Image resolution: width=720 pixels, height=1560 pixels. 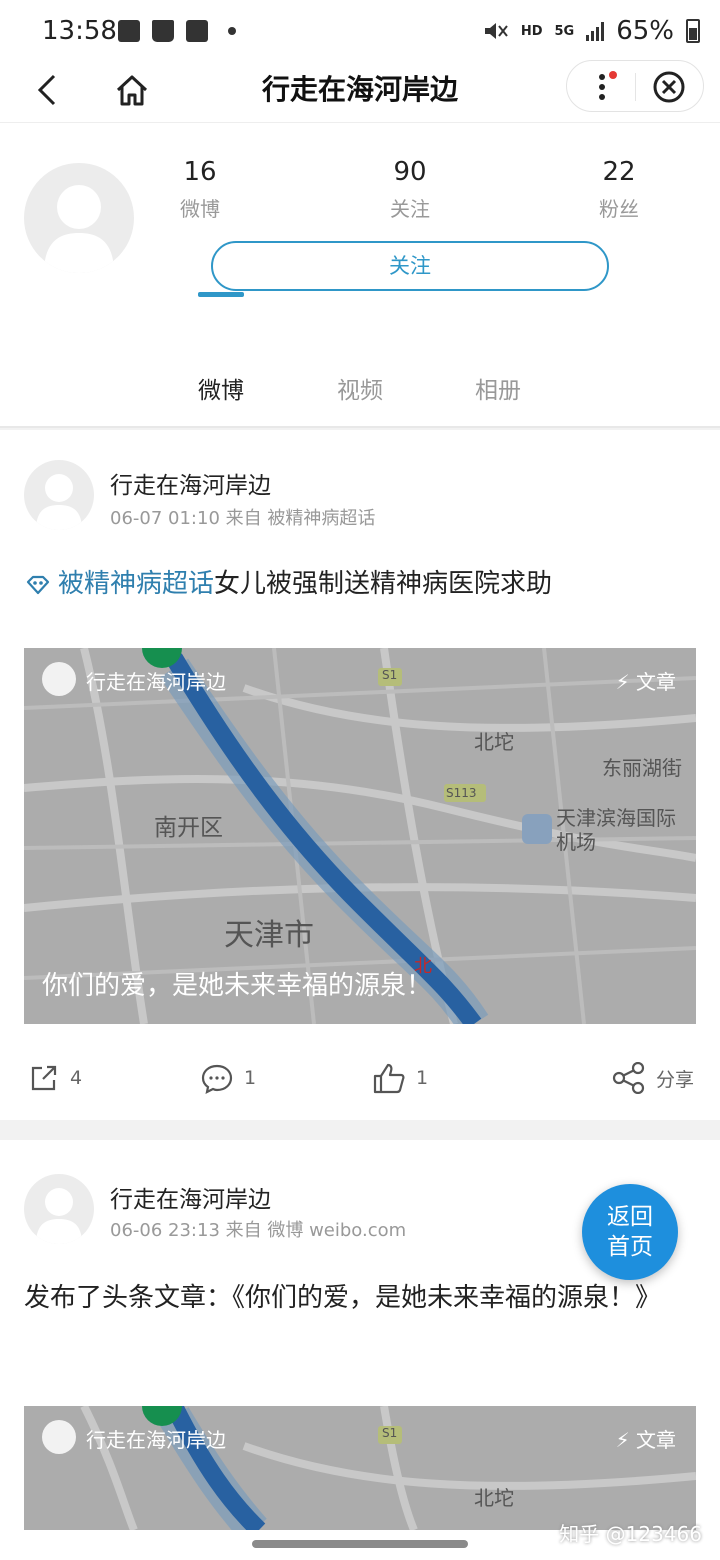 I want to click on profile-avatar, so click(x=79, y=218).